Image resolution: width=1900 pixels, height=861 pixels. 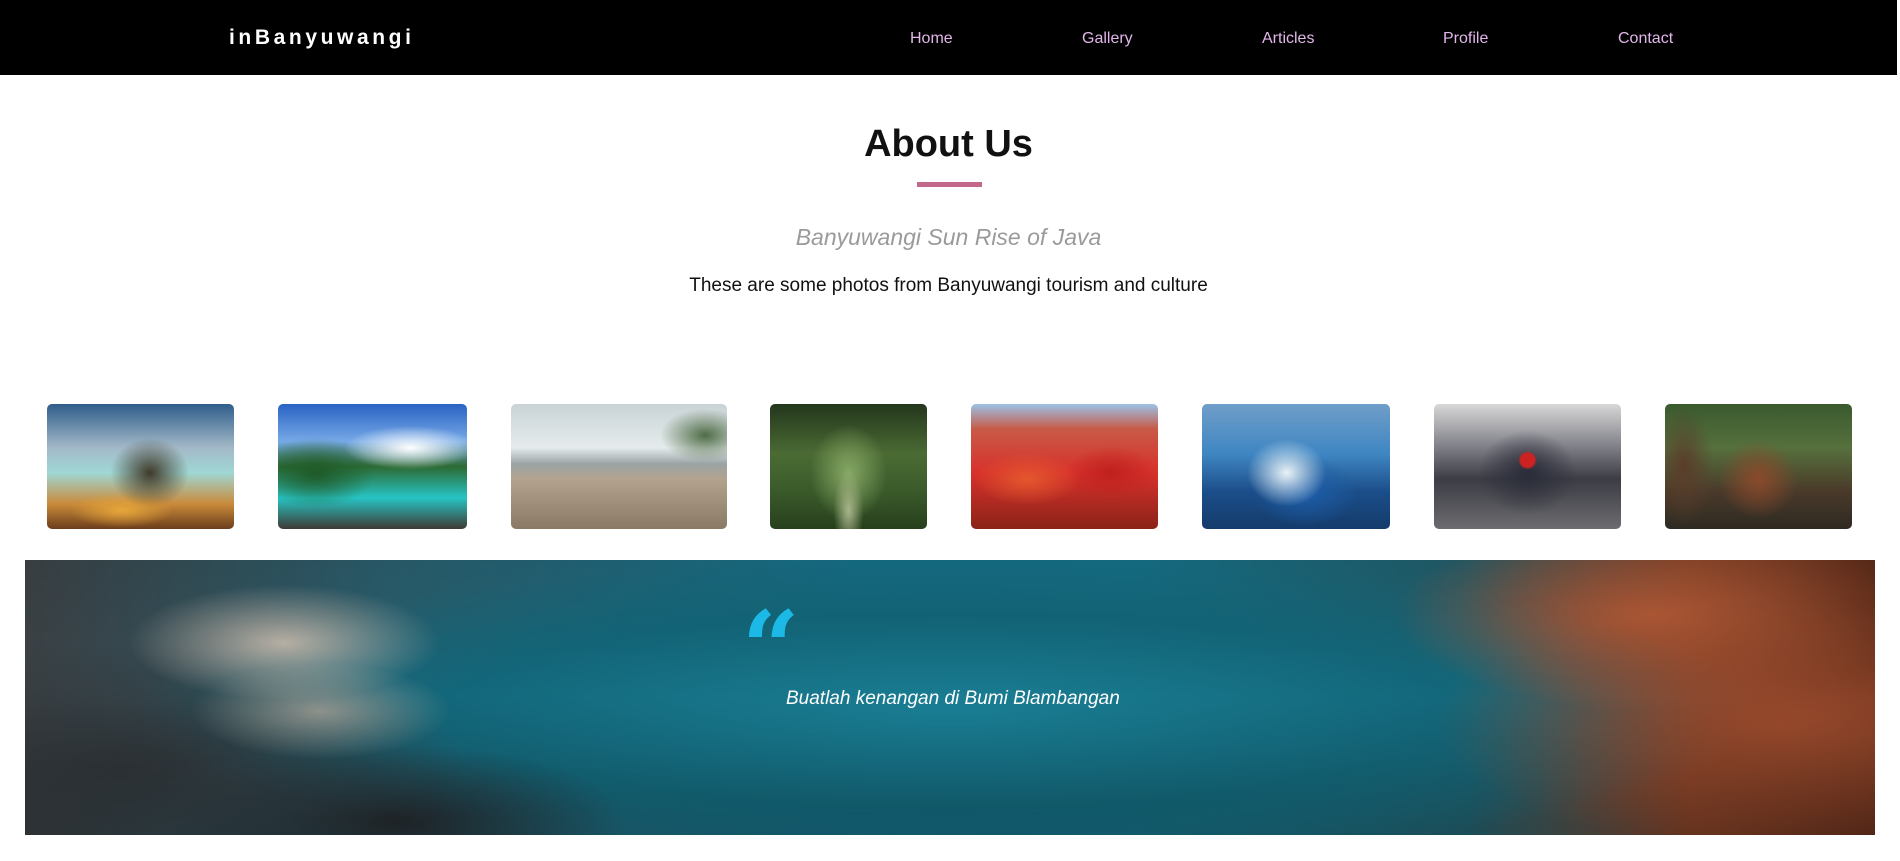 I want to click on title-underline, so click(x=949, y=184).